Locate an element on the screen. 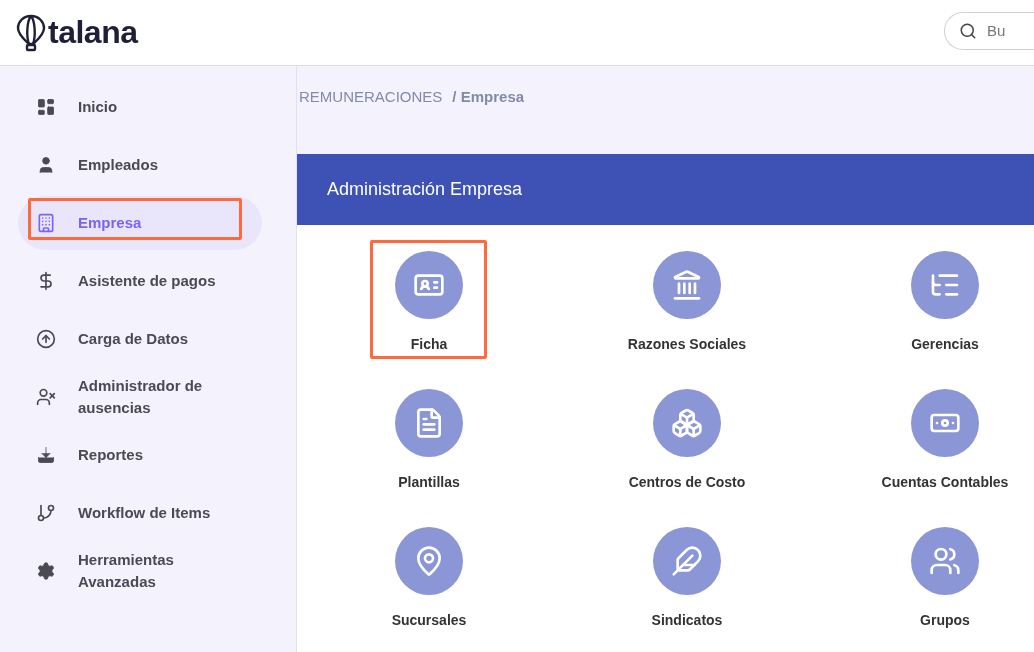  sidebar-item: Administrador de ausencias is located at coordinates (140, 397).